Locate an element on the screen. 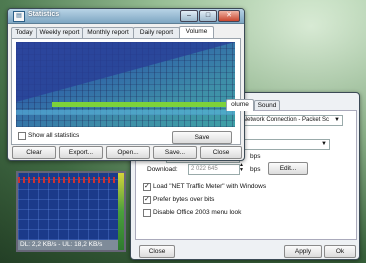 This screenshot has width=366, height=263. tab-volume-options: olume is located at coordinates (240, 105).